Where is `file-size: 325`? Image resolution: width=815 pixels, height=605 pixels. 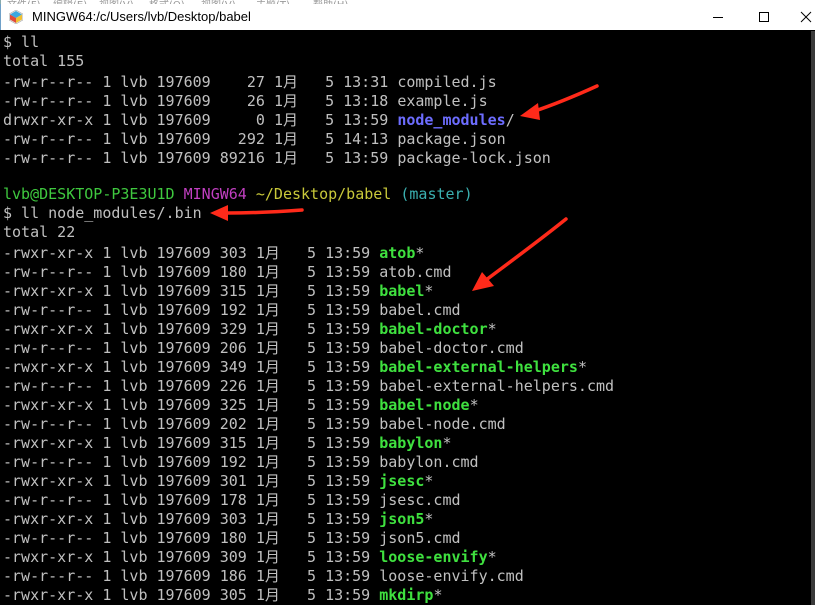
file-size: 325 is located at coordinates (233, 405).